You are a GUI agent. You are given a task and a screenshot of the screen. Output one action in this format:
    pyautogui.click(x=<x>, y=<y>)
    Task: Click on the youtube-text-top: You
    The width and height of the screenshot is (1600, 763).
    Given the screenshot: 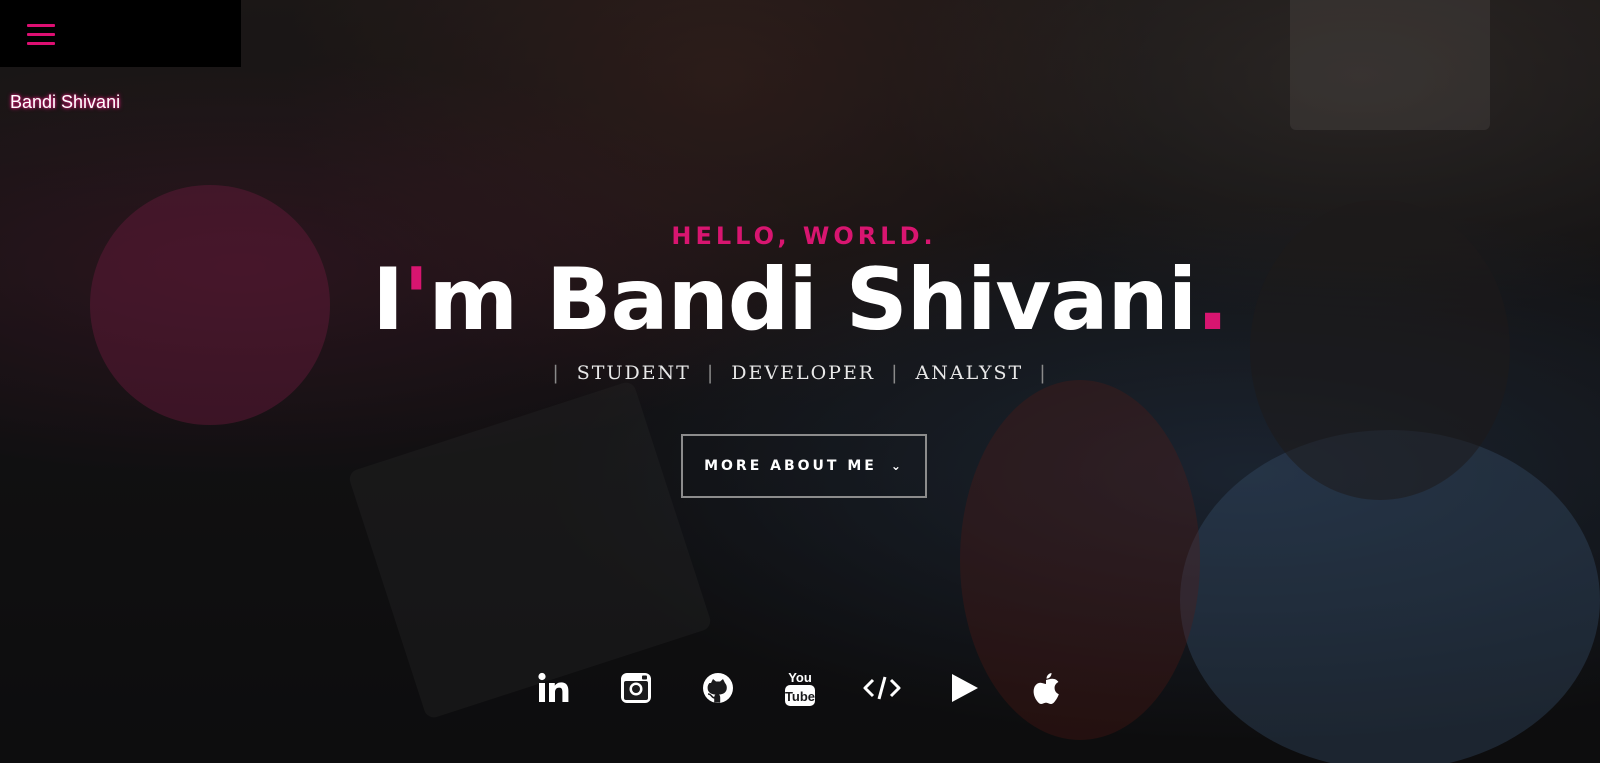 What is the action you would take?
    pyautogui.click(x=800, y=677)
    